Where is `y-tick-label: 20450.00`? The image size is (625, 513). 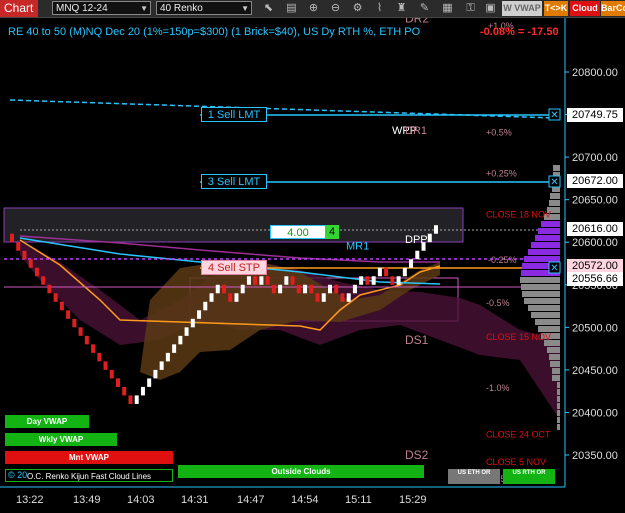 y-tick-label: 20450.00 is located at coordinates (595, 371).